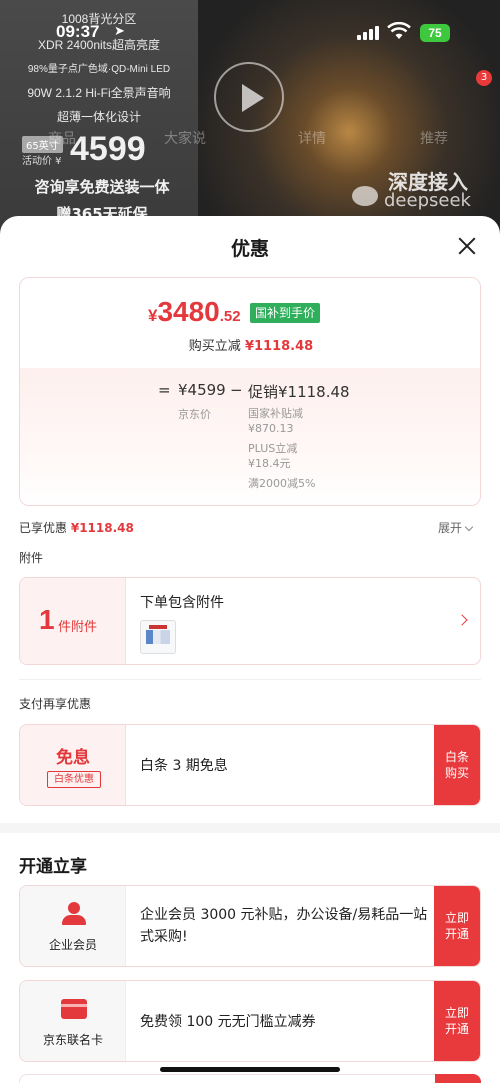 Image resolution: width=500 pixels, height=1083 pixels. Describe the element at coordinates (182, 603) in the screenshot. I see `accessory-title: 下单包含附件` at that location.